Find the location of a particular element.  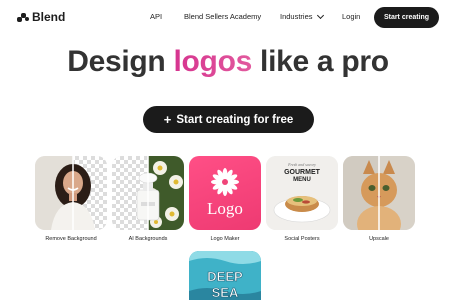

hero-title-accent: logos is located at coordinates (213, 61).